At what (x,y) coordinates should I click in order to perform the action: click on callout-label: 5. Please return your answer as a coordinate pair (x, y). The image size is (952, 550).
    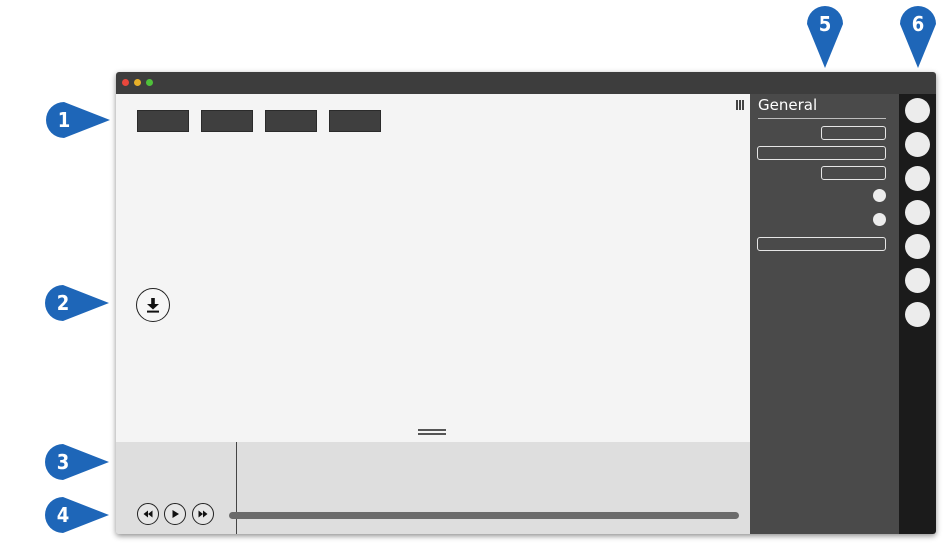
    Looking at the image, I should click on (825, 24).